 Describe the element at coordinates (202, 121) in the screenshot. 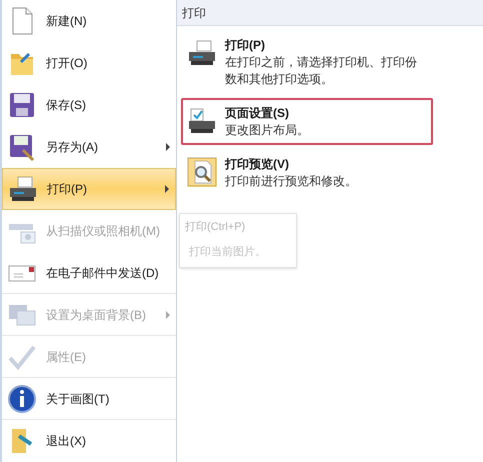

I see `printer-checkmark-icon` at that location.